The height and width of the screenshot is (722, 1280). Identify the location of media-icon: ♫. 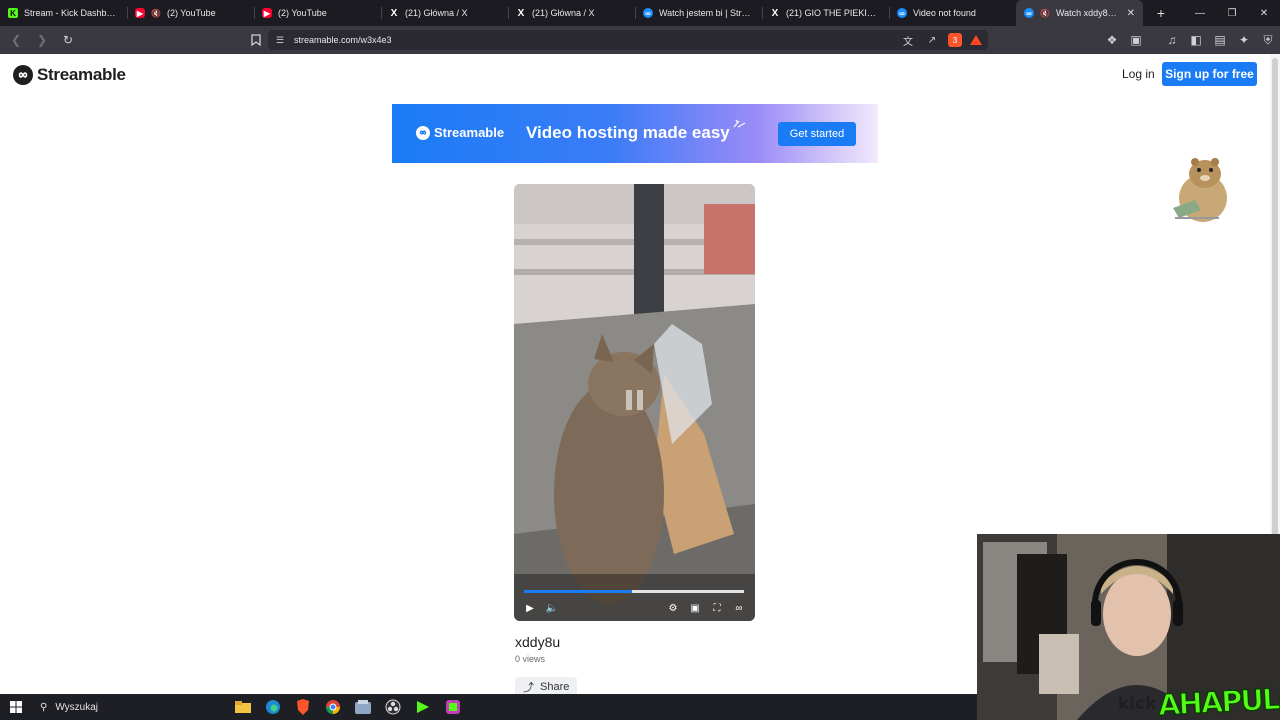
(1172, 40).